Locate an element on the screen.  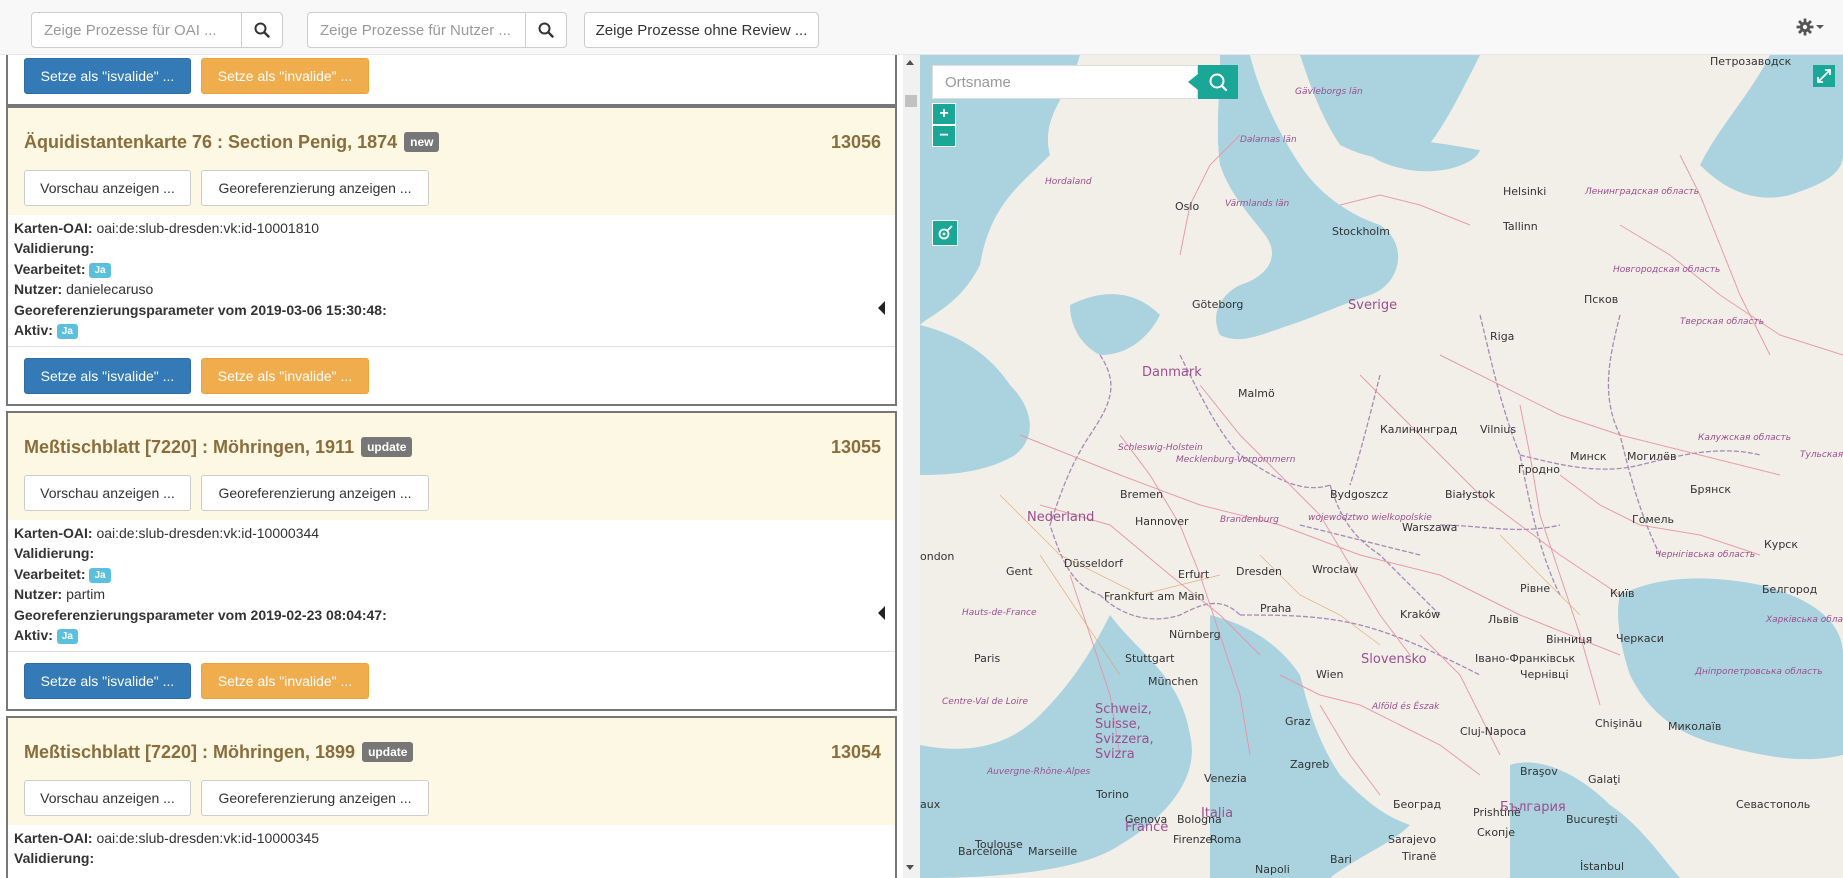
map-place-label: Białystok is located at coordinates (1470, 494).